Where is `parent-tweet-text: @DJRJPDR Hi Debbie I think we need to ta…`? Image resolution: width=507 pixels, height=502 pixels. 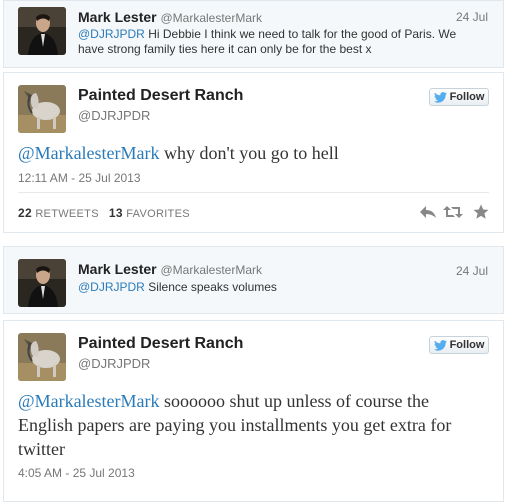
parent-tweet-text: @DJRJPDR Hi Debbie I think we need to ta… is located at coordinates (278, 42).